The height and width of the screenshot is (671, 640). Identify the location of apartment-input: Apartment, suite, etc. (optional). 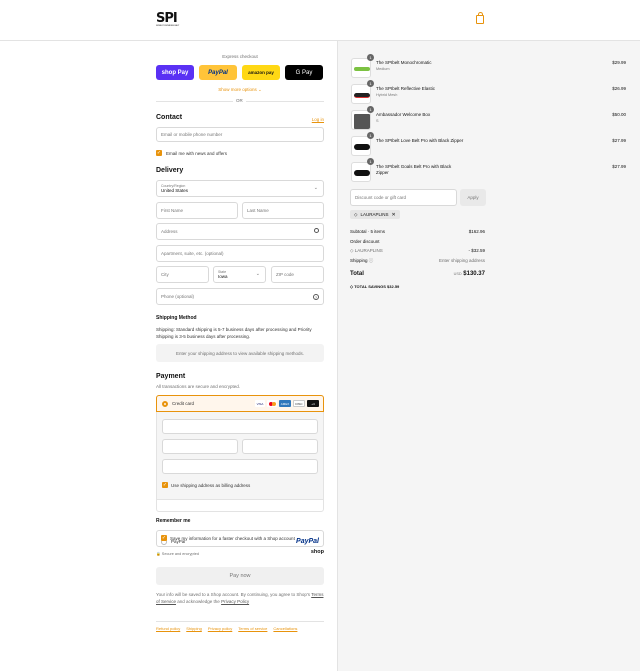
(240, 253).